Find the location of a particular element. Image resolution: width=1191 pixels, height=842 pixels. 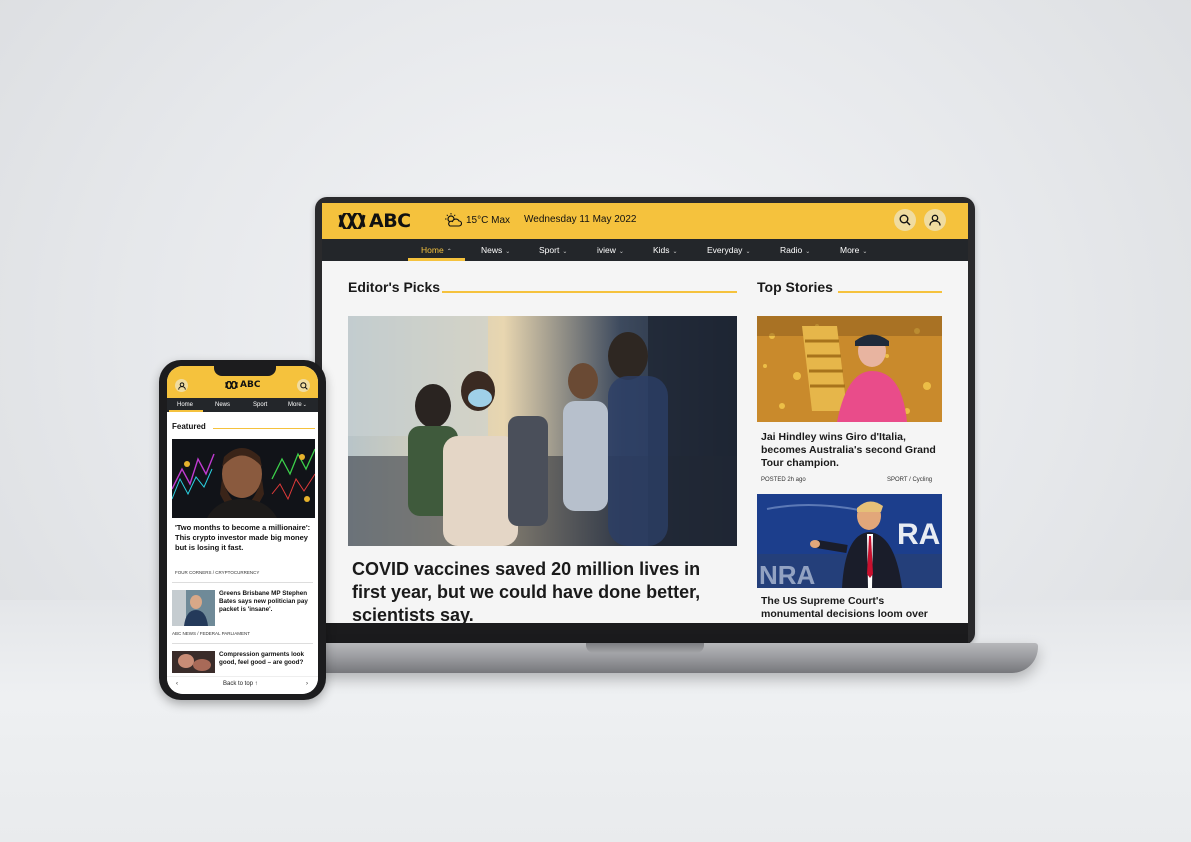

editors-picks-title: Editor's Picks is located at coordinates (394, 287).